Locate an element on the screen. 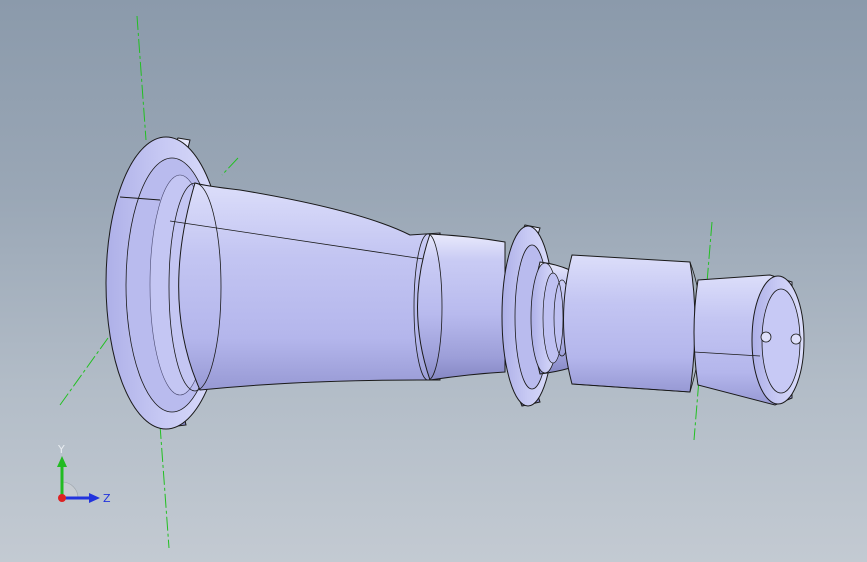 Image resolution: width=867 pixels, height=562 pixels. view-triad: Y Z is located at coordinates (84, 474).